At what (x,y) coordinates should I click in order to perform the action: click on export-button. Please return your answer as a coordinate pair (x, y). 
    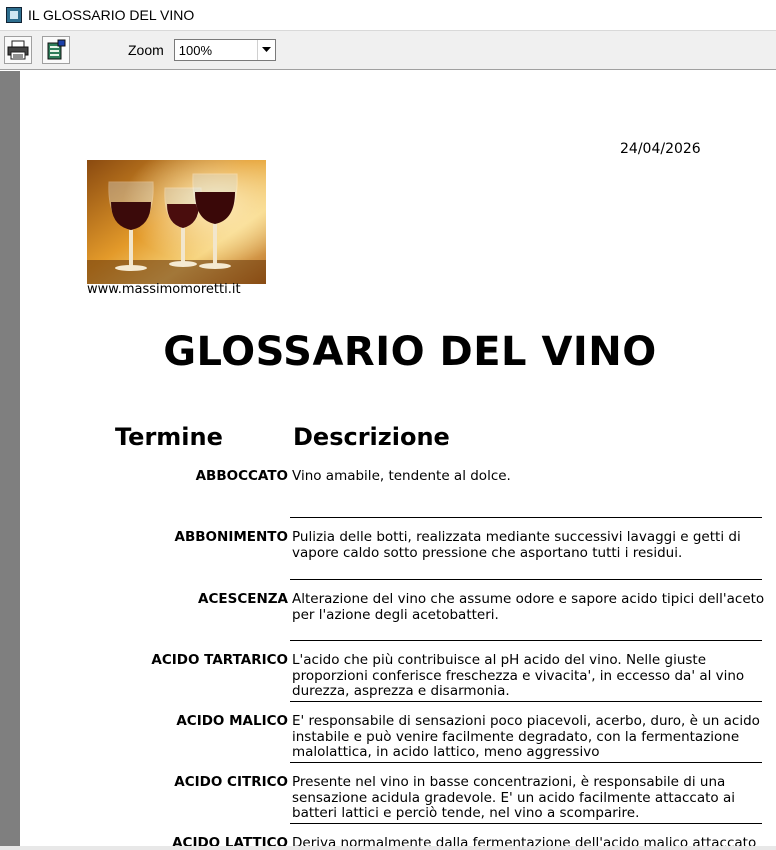
    Looking at the image, I should click on (56, 50).